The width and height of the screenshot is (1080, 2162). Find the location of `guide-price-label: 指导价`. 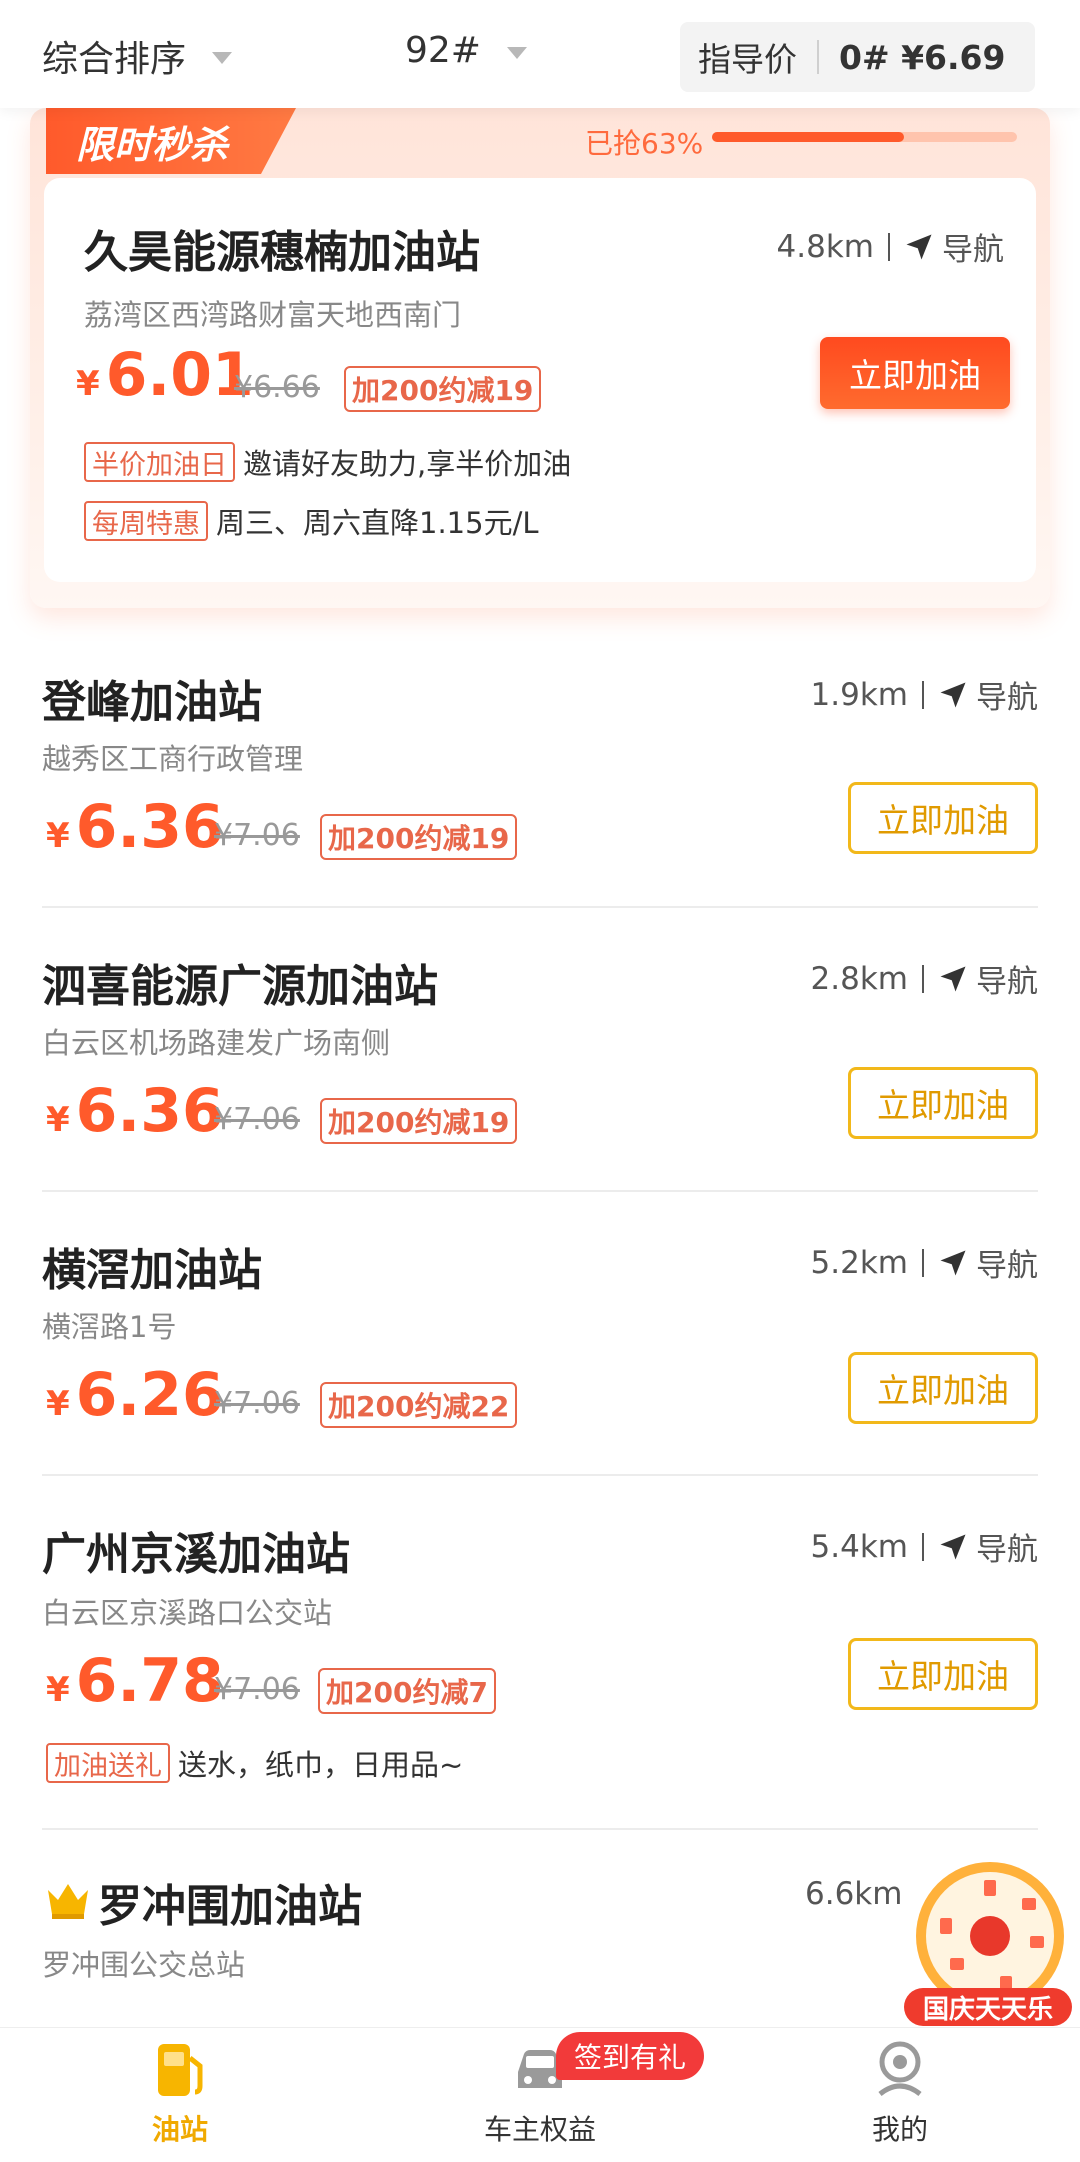

guide-price-label: 指导价 is located at coordinates (747, 59).